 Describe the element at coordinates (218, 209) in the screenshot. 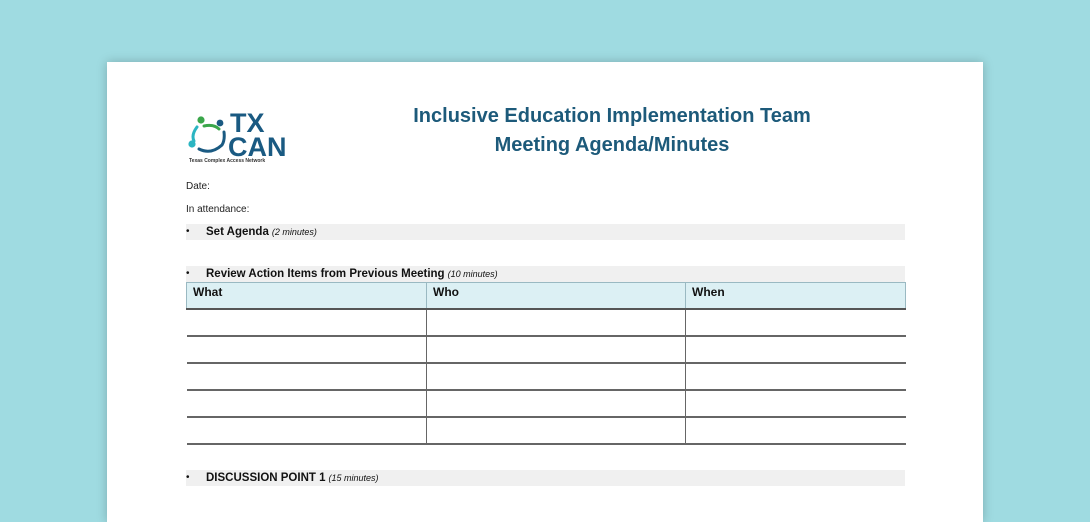

I see `attendance-label: In attendance:` at that location.